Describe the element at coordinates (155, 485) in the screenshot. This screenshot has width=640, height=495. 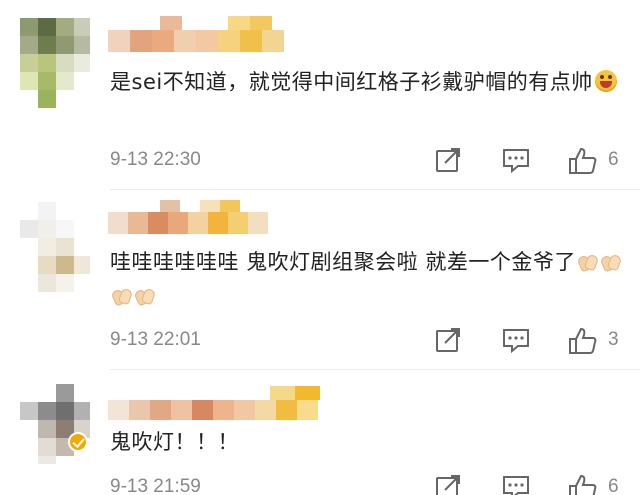
I see `comment-time: 9-13 21:59` at that location.